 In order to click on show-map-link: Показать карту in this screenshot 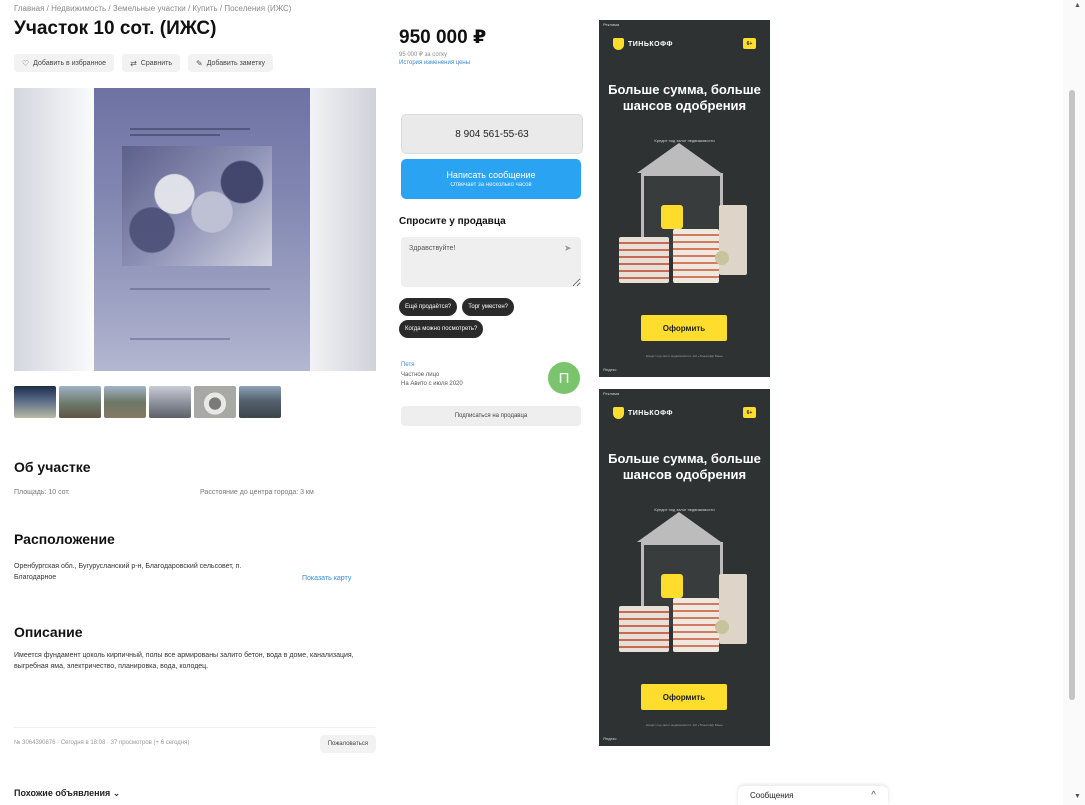, I will do `click(326, 578)`.